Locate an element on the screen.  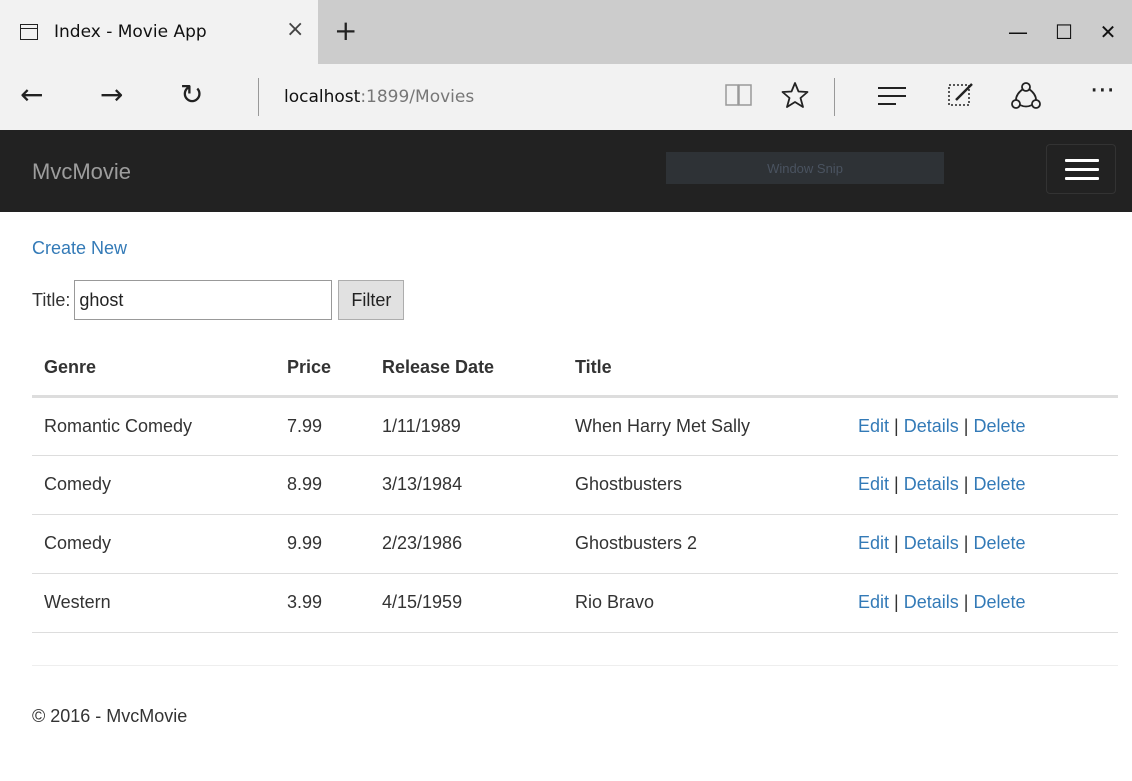
create-new-link: Create New is located at coordinates (79, 248).